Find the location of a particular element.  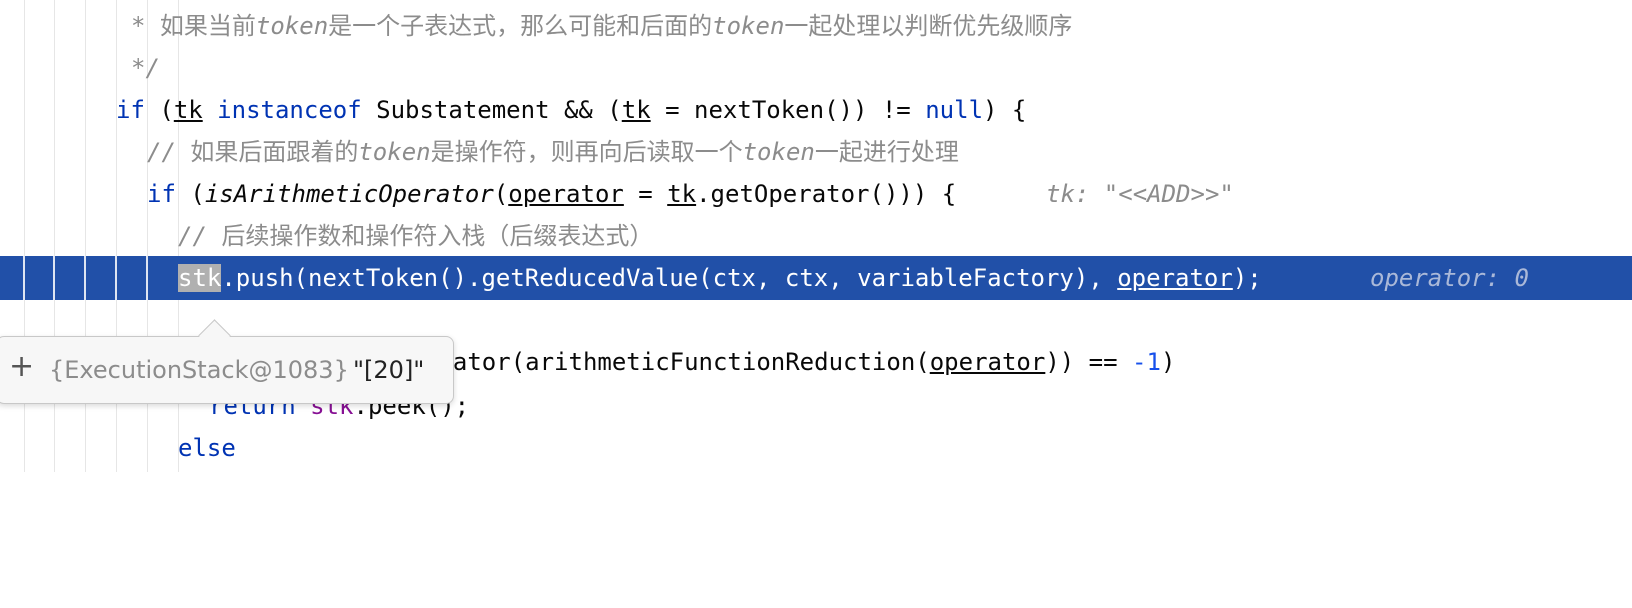

comment-text: 一起进行处理 is located at coordinates (886, 152).